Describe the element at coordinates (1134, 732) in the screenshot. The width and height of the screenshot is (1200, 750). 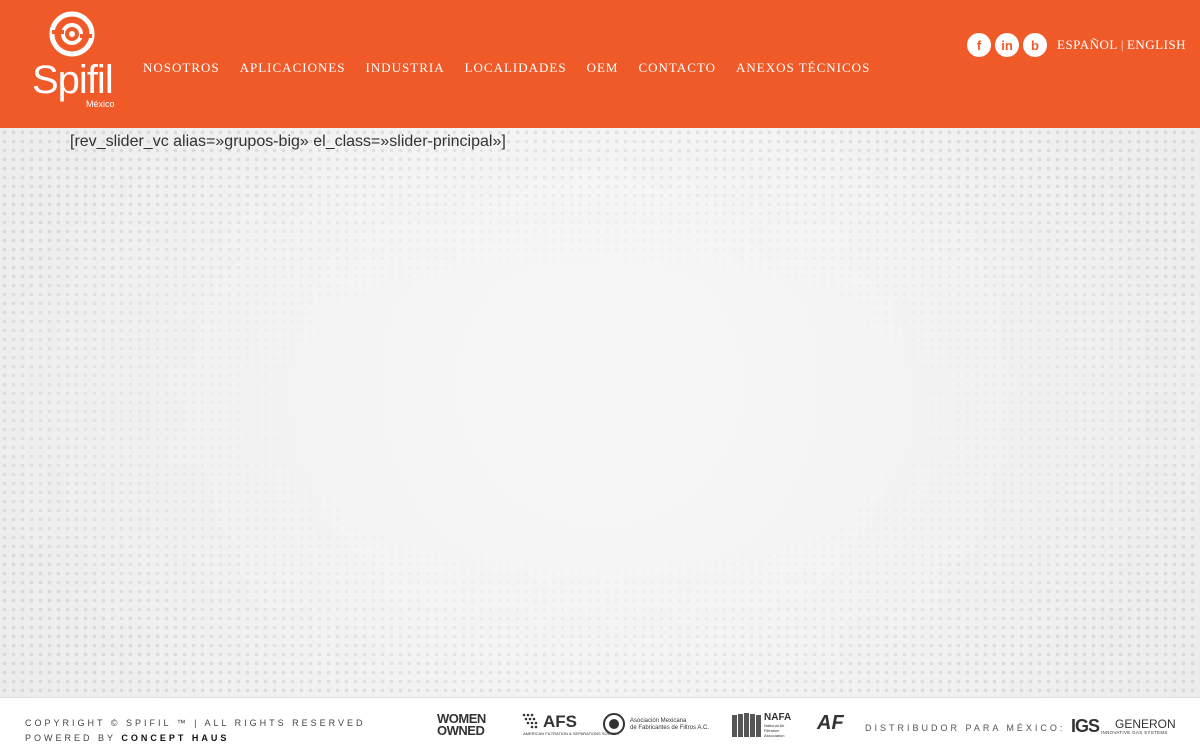
I see `generon-subtext: INNOVATIVE GAS SYSTEMS` at that location.